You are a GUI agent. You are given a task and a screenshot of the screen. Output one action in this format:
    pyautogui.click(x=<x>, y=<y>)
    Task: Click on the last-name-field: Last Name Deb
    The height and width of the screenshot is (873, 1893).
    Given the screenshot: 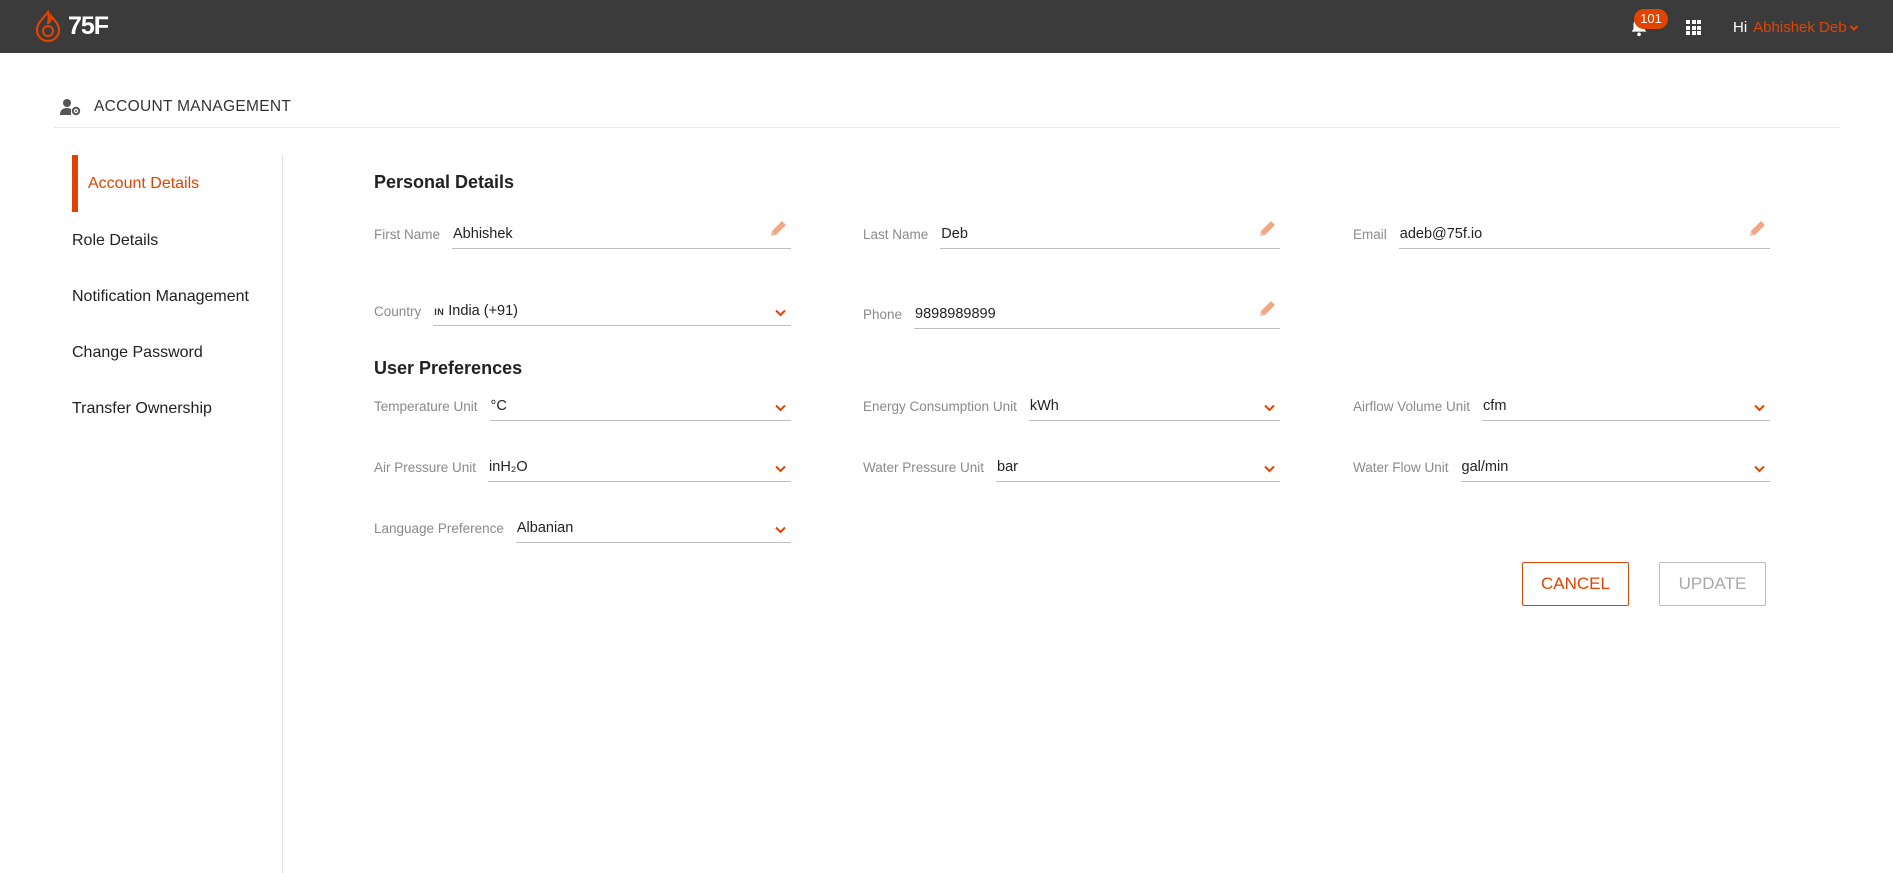 What is the action you would take?
    pyautogui.click(x=1071, y=231)
    